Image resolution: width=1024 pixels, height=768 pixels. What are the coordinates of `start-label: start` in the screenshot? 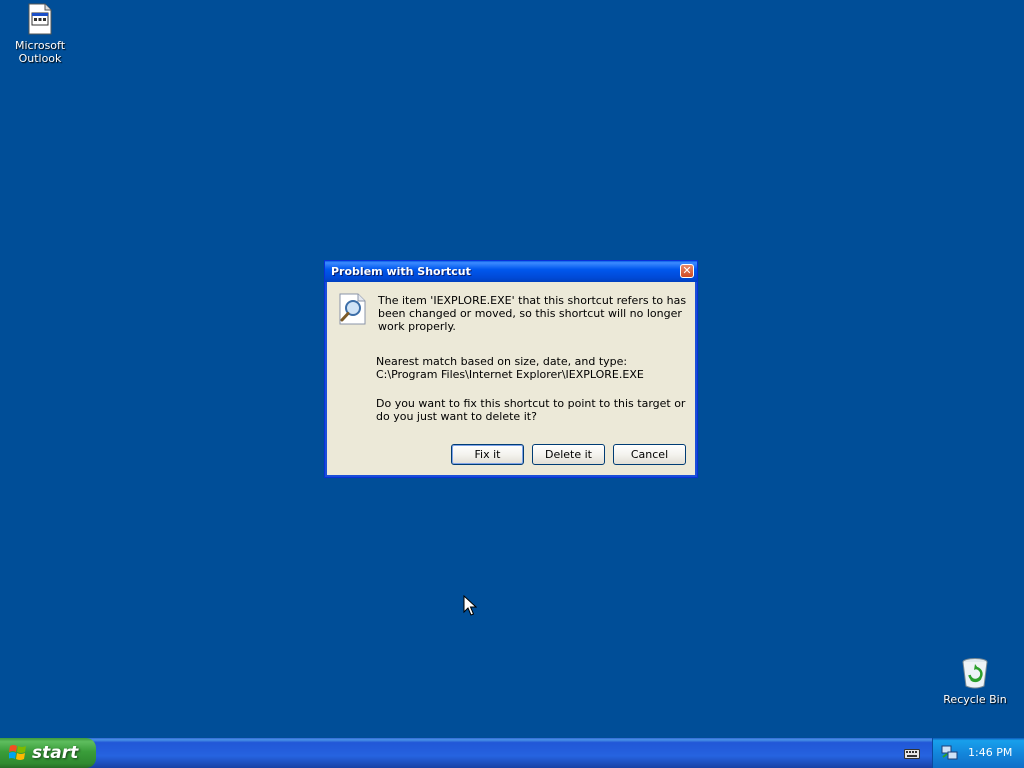 It's located at (55, 753).